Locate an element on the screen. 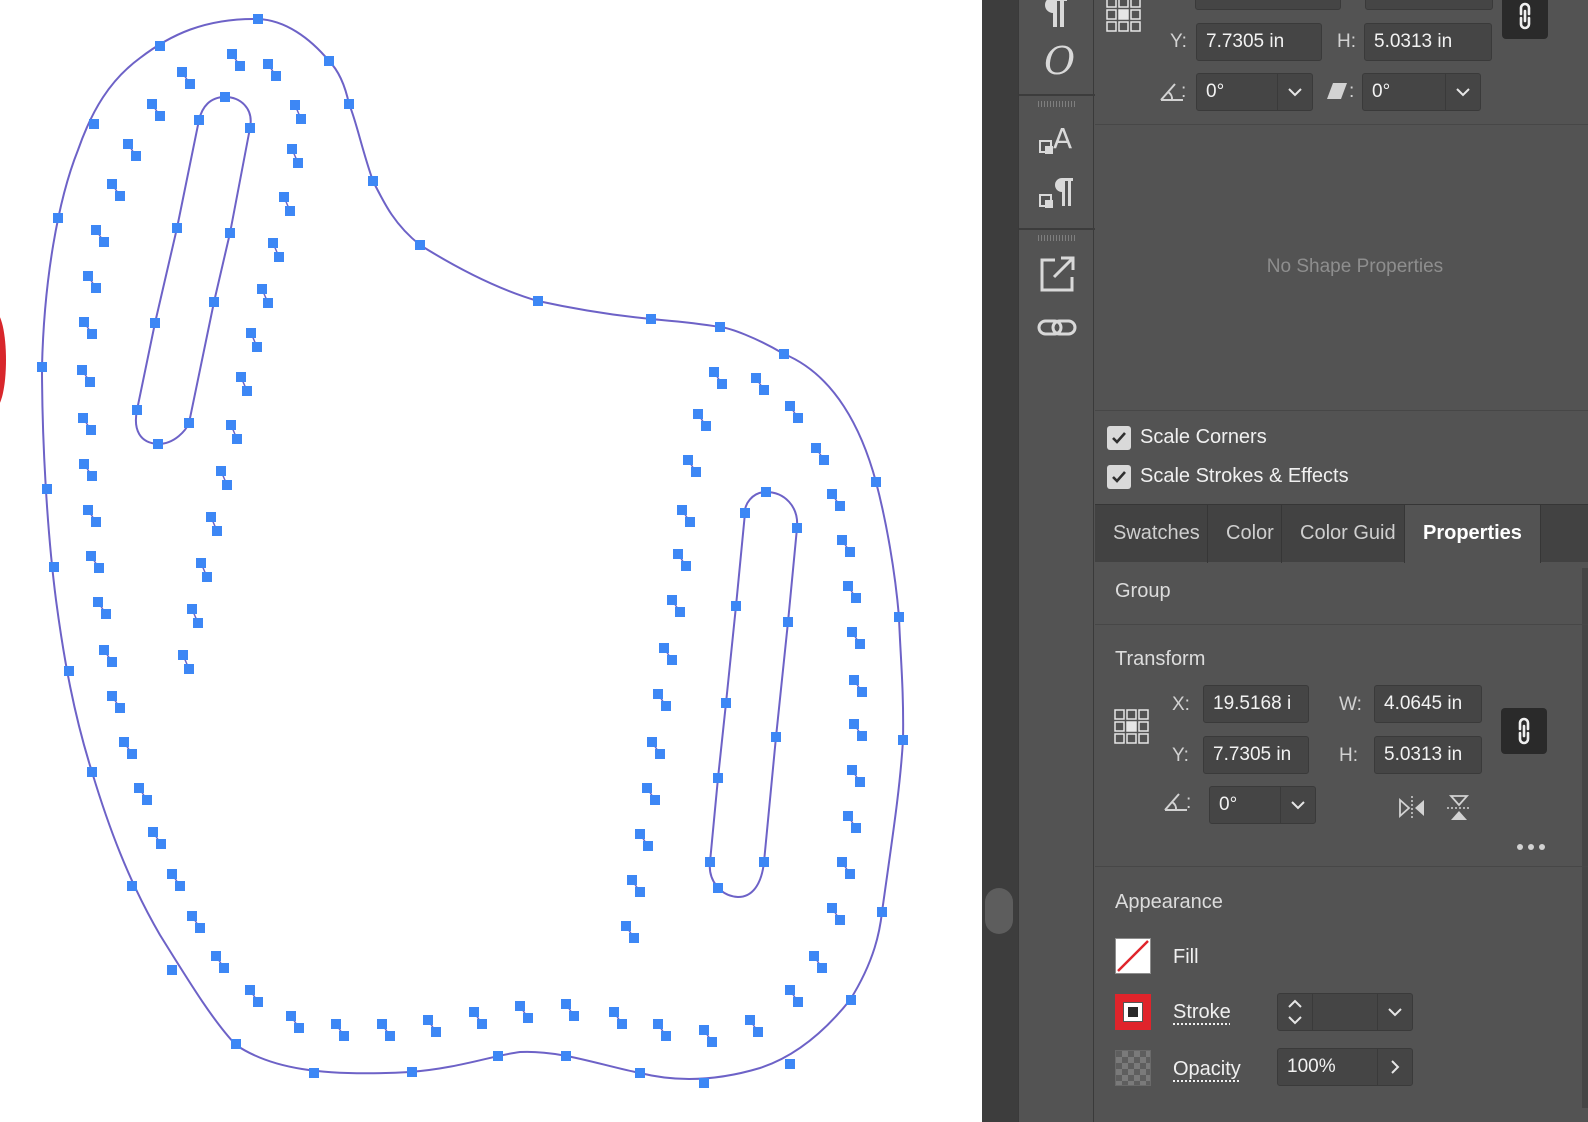 The width and height of the screenshot is (1588, 1122). stroke-swatch is located at coordinates (1133, 1012).